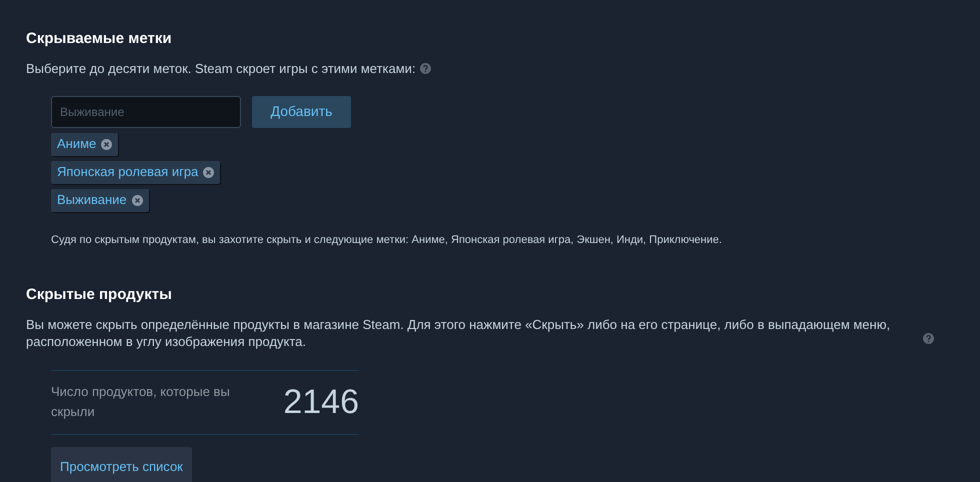  I want to click on section-title: Скрытые продукты, so click(99, 295).